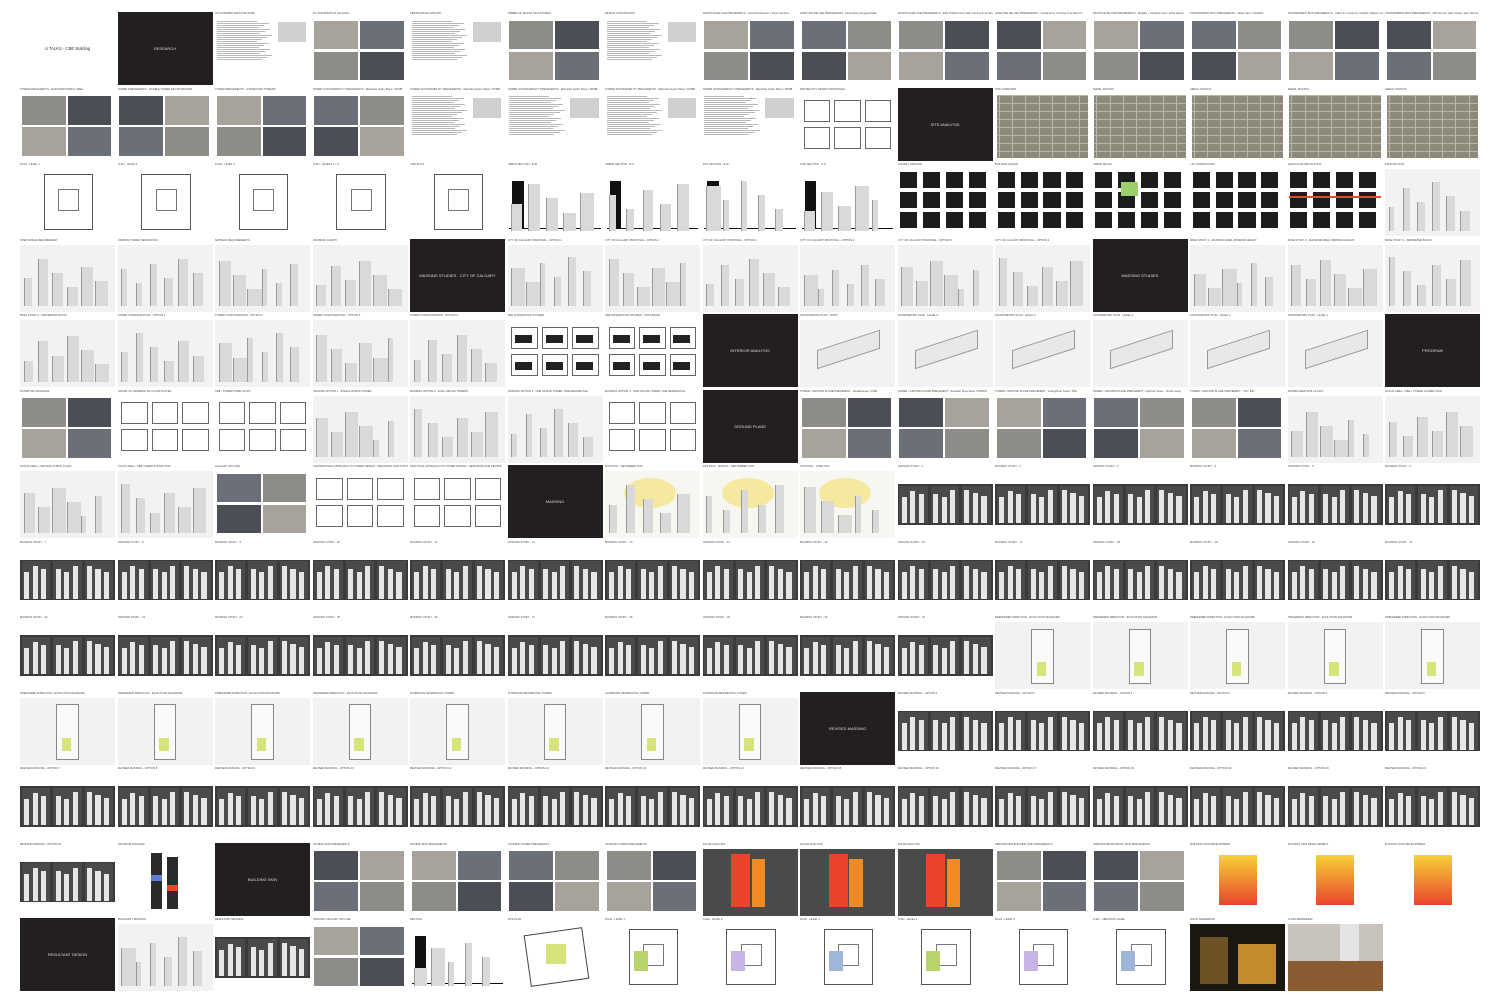 This screenshot has width=1500, height=1001. What do you see at coordinates (262, 577) in the screenshot?
I see `slide-thumbnail: MASSING STUDY - 9` at bounding box center [262, 577].